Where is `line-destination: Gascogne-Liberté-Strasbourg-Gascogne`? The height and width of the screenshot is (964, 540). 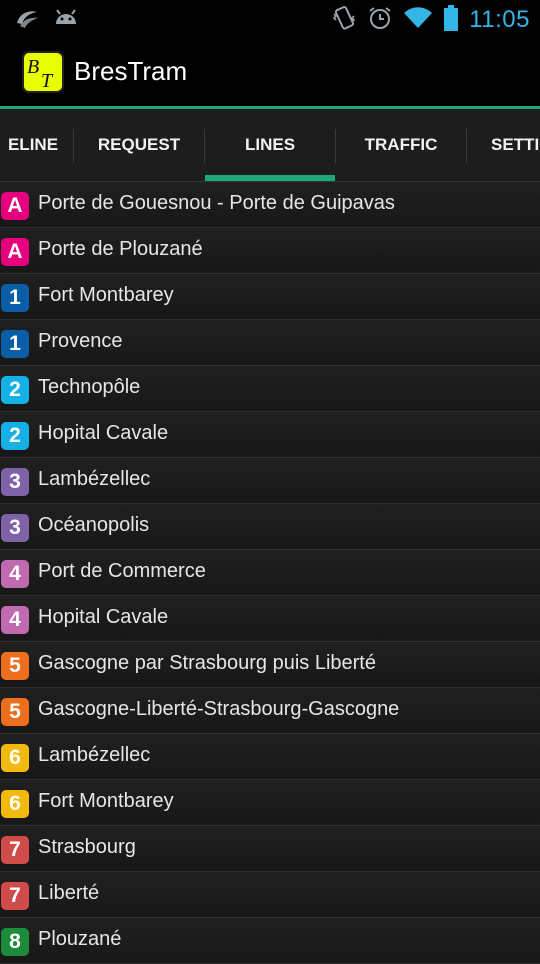 line-destination: Gascogne-Liberté-Strasbourg-Gascogne is located at coordinates (219, 709).